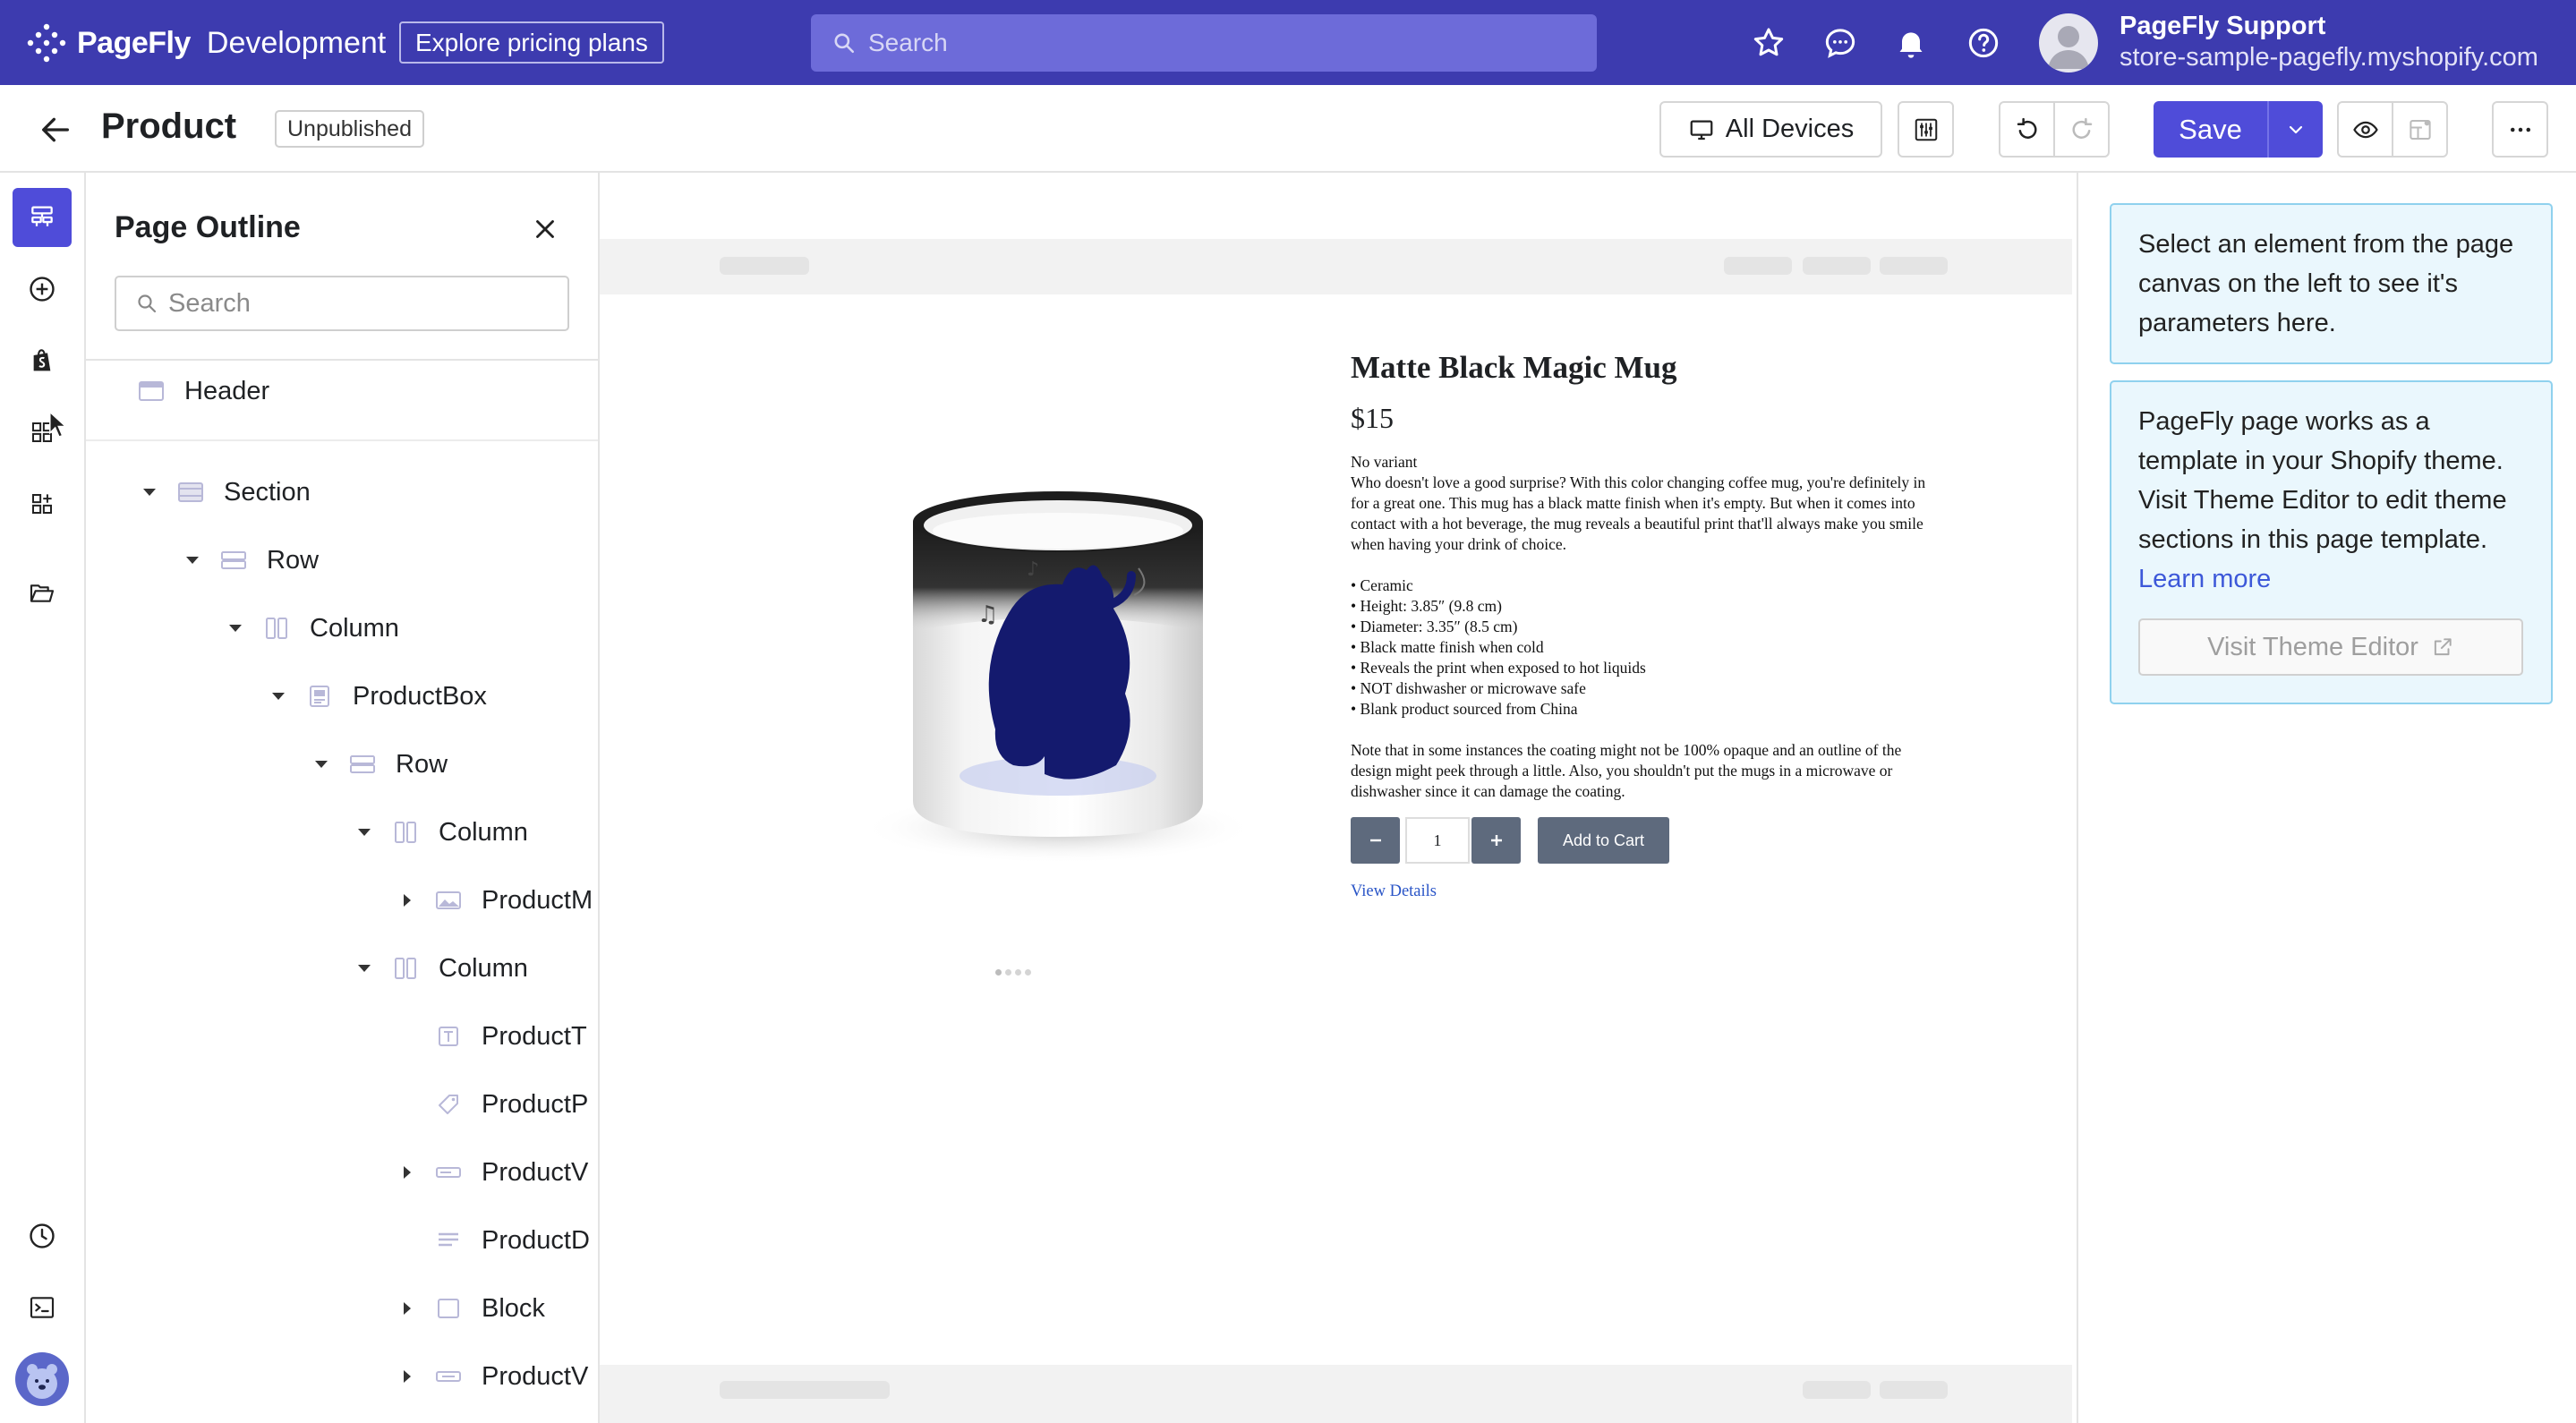 The height and width of the screenshot is (1423, 2576). I want to click on mascot-avatar-icon, so click(42, 1379).